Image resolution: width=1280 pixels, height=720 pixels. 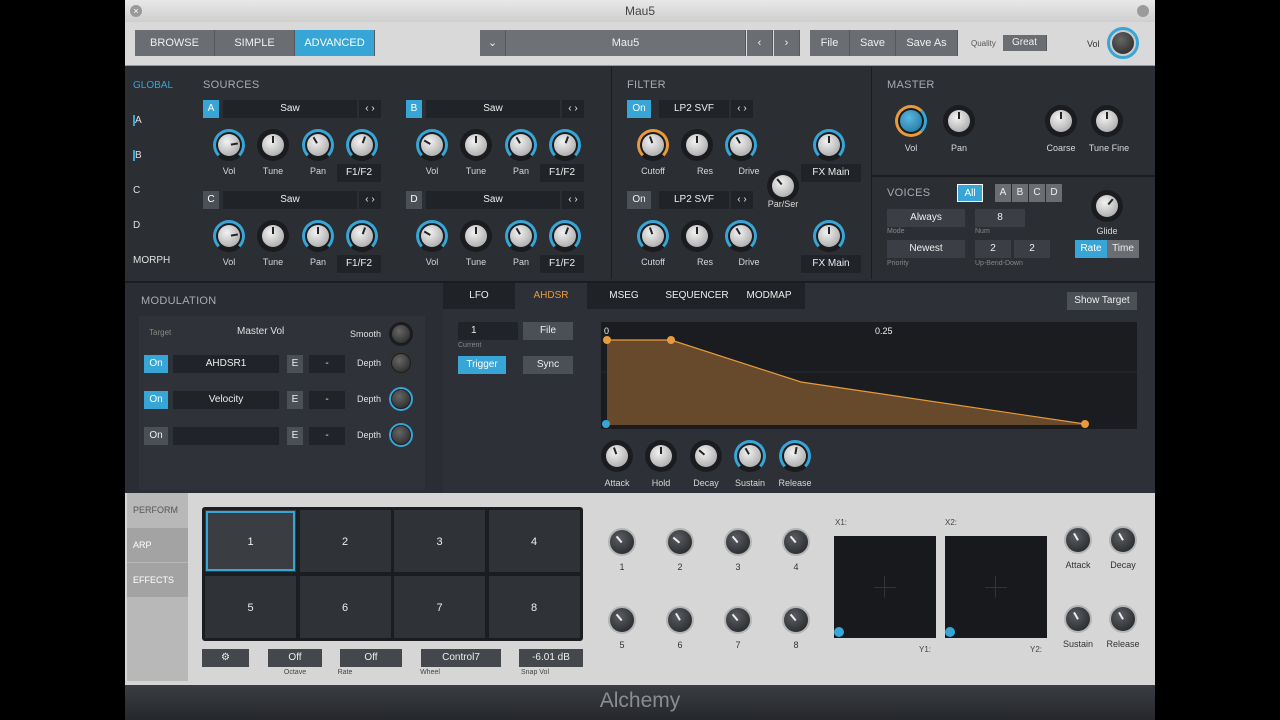 What do you see at coordinates (706, 456) in the screenshot?
I see `env-knob-decay` at bounding box center [706, 456].